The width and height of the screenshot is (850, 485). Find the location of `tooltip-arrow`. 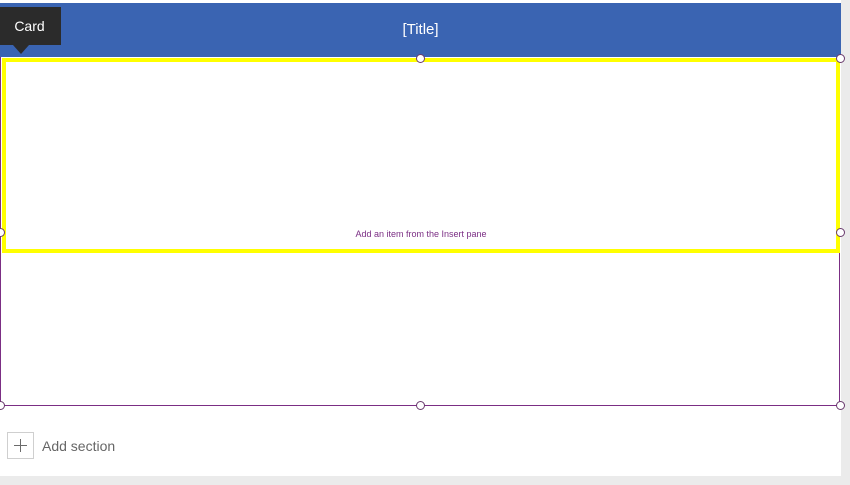

tooltip-arrow is located at coordinates (21, 49).